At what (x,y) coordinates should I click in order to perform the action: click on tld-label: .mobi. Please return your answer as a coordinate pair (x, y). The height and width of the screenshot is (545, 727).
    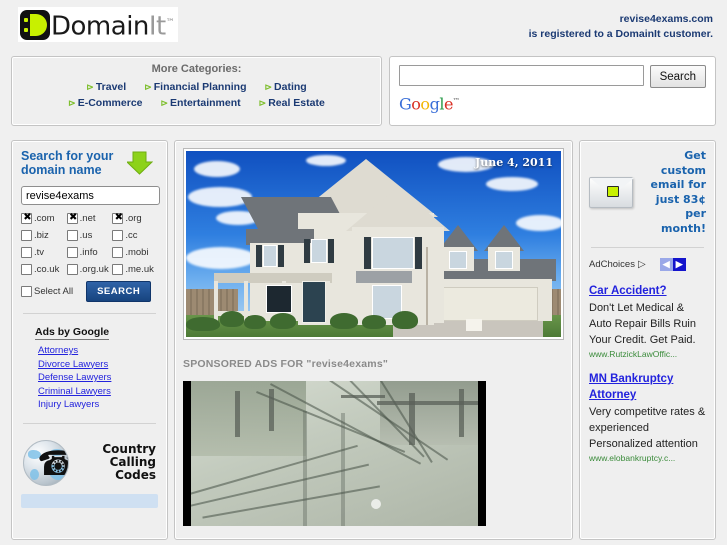
    Looking at the image, I should click on (137, 252).